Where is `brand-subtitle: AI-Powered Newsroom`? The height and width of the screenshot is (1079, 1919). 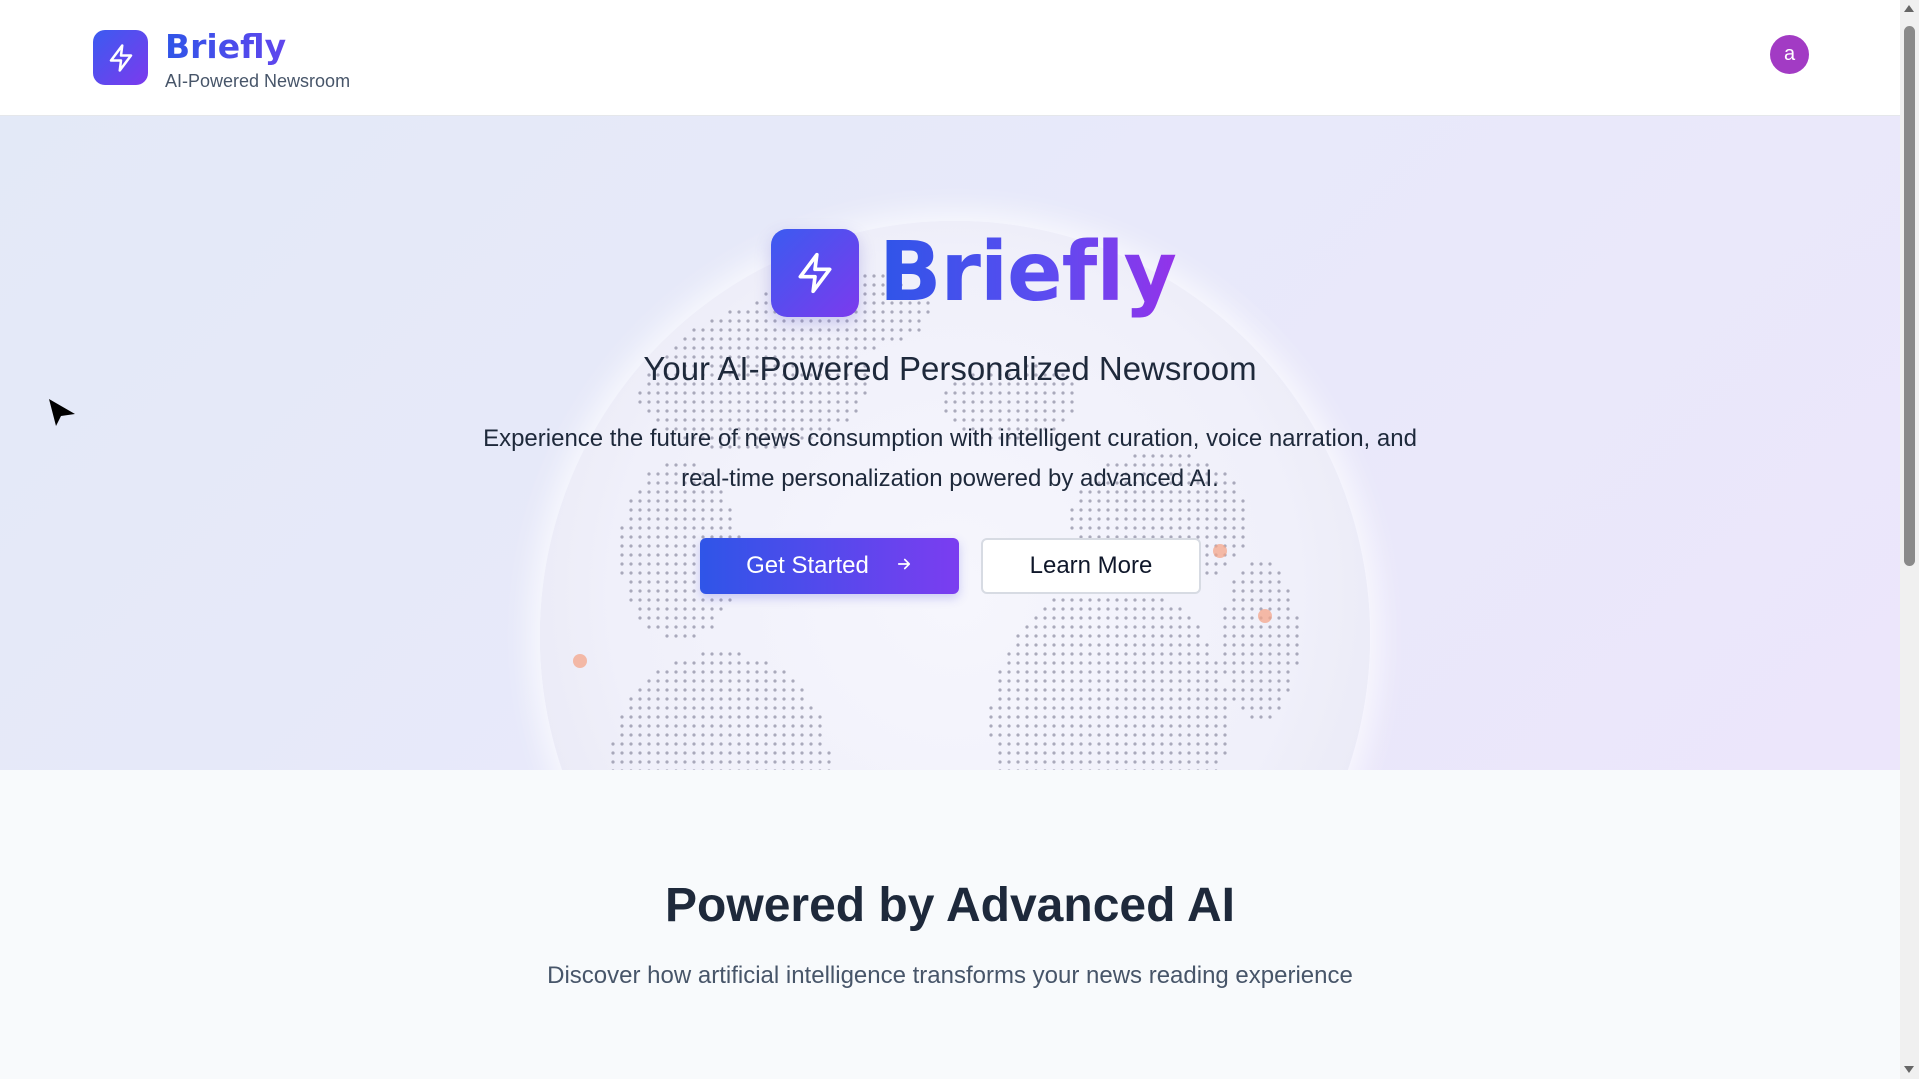 brand-subtitle: AI-Powered Newsroom is located at coordinates (258, 81).